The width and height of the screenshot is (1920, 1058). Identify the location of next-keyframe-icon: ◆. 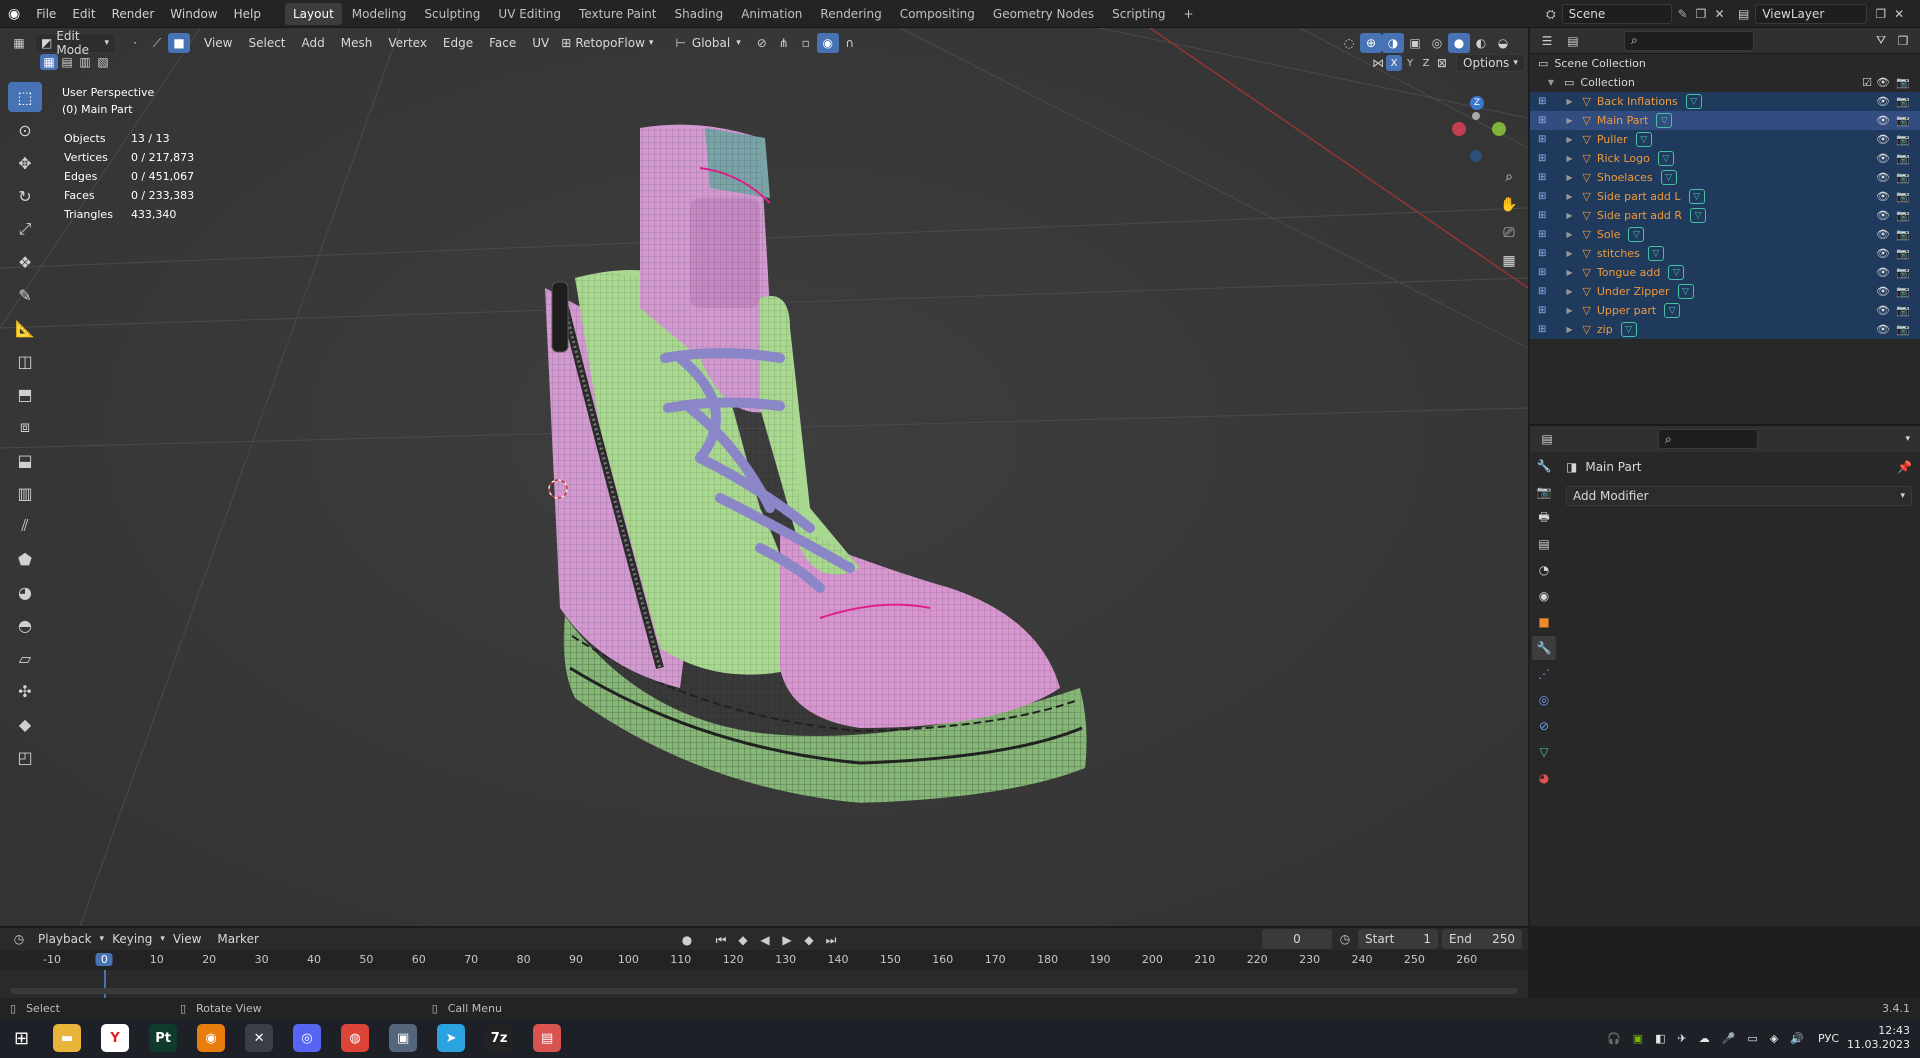
(809, 940).